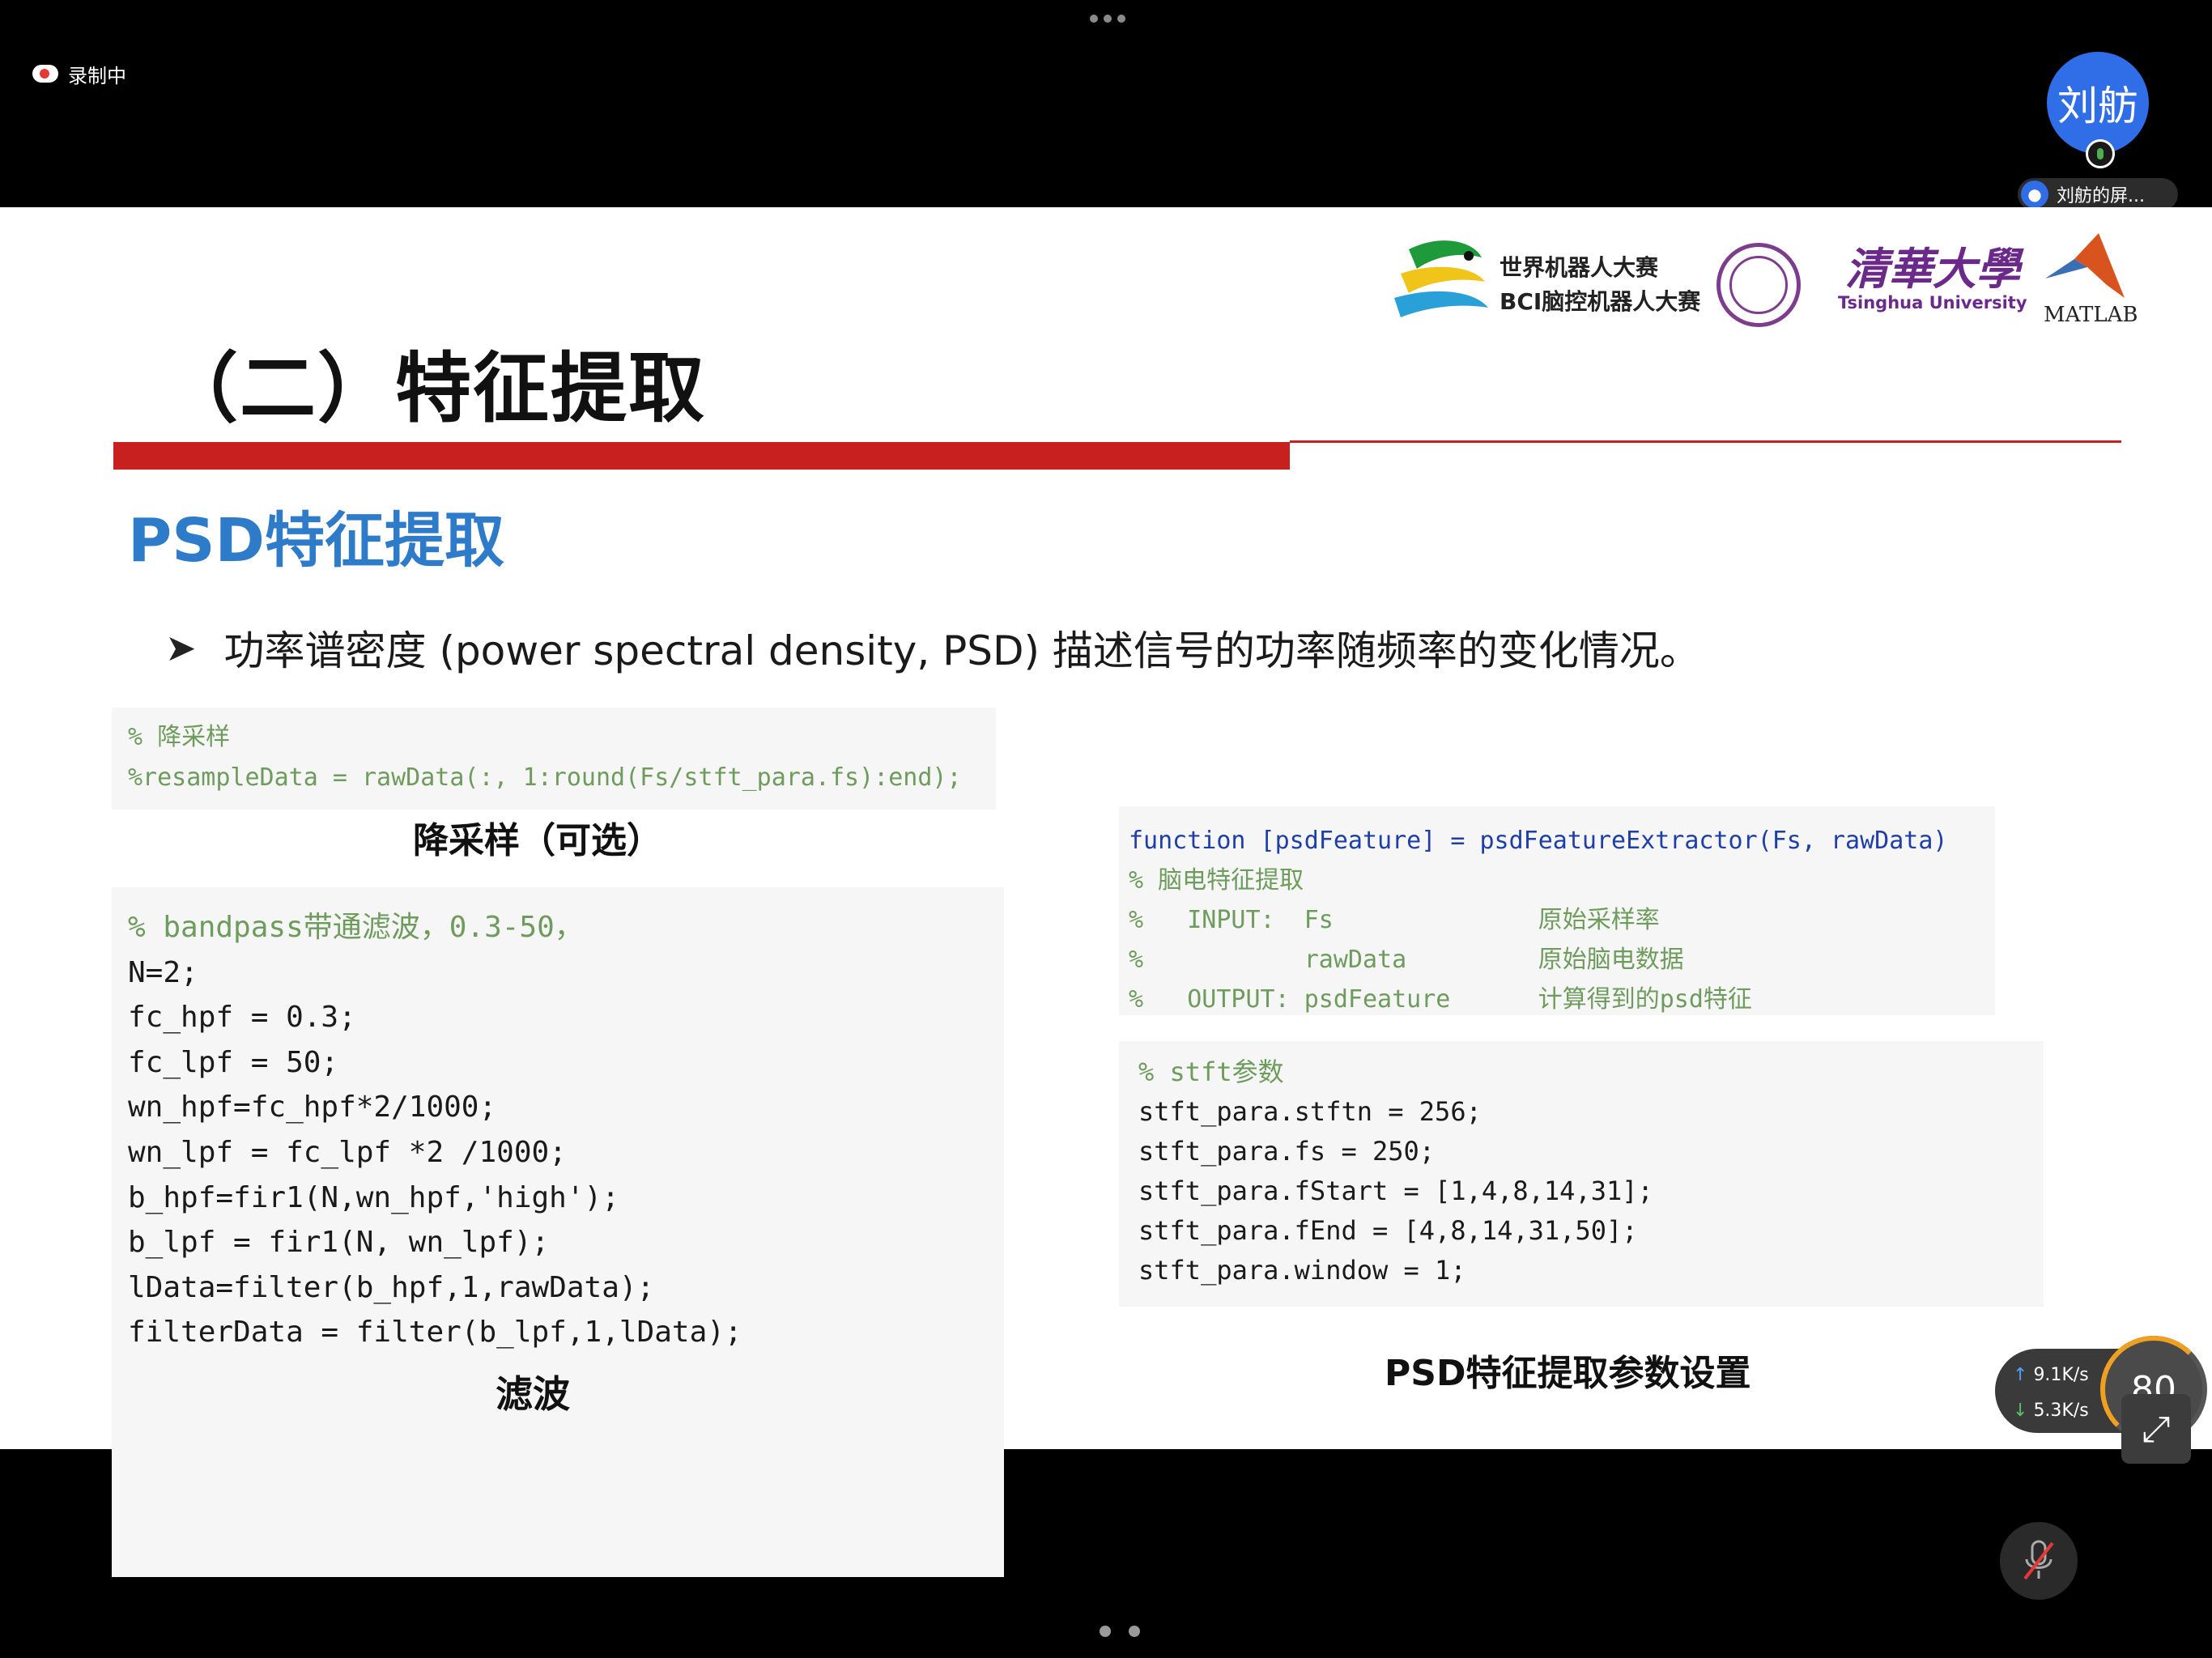  I want to click on mic-muted-icon, so click(2039, 1560).